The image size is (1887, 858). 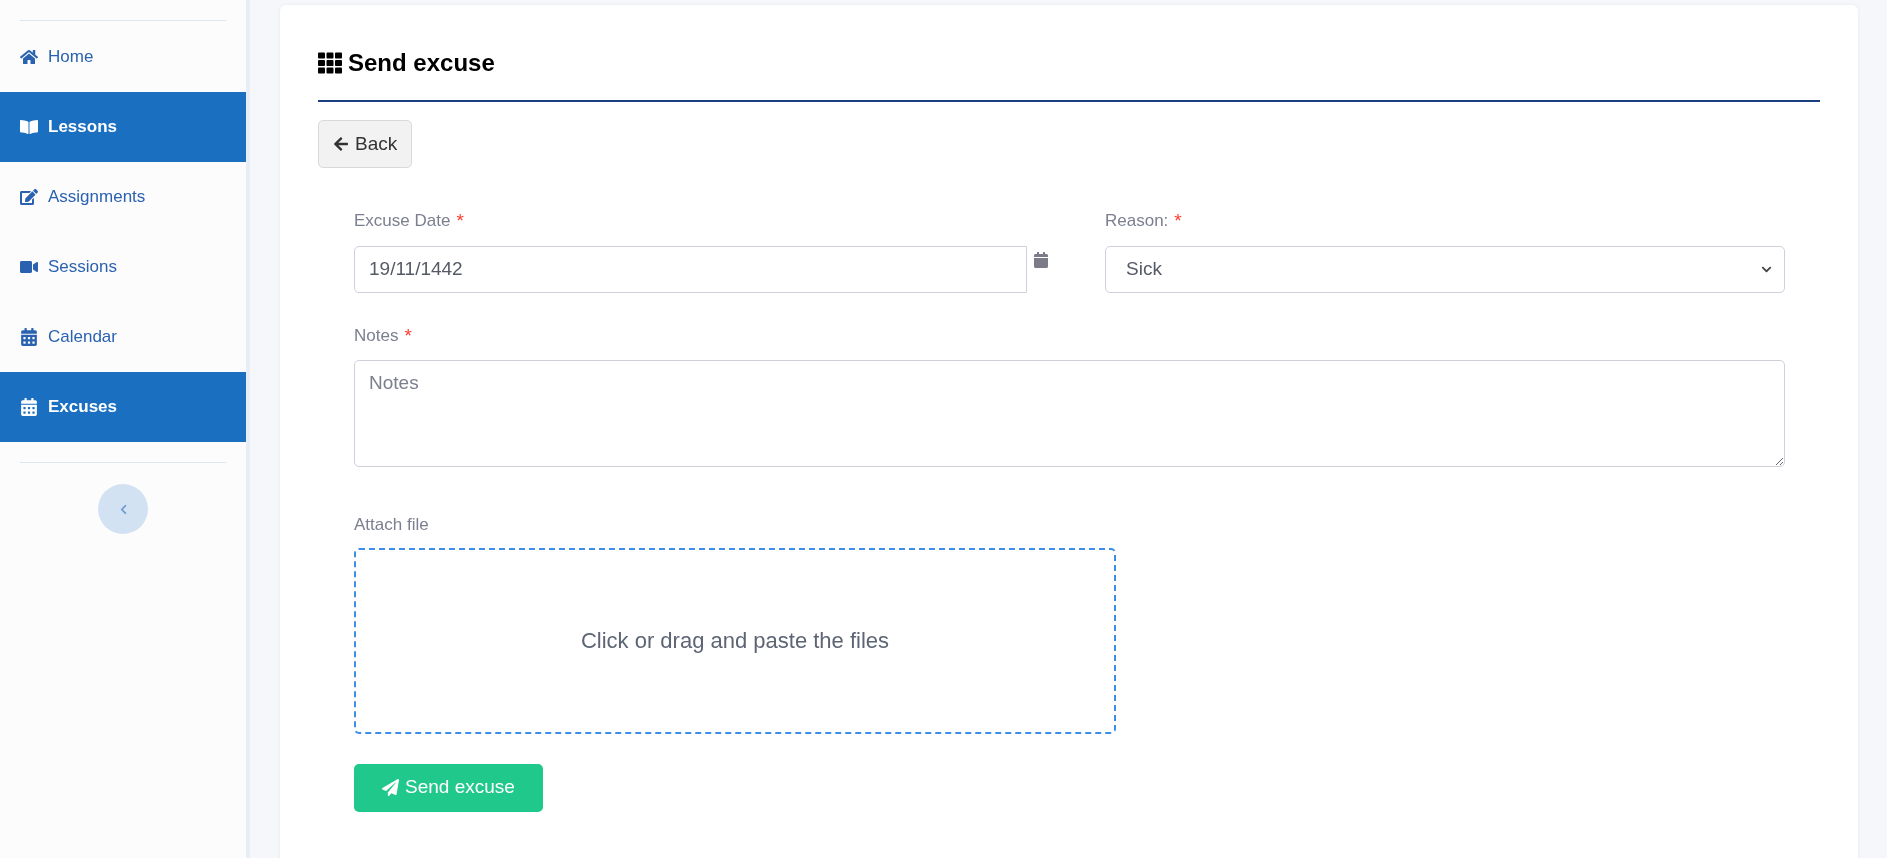 I want to click on grid-icon, so click(x=330, y=63).